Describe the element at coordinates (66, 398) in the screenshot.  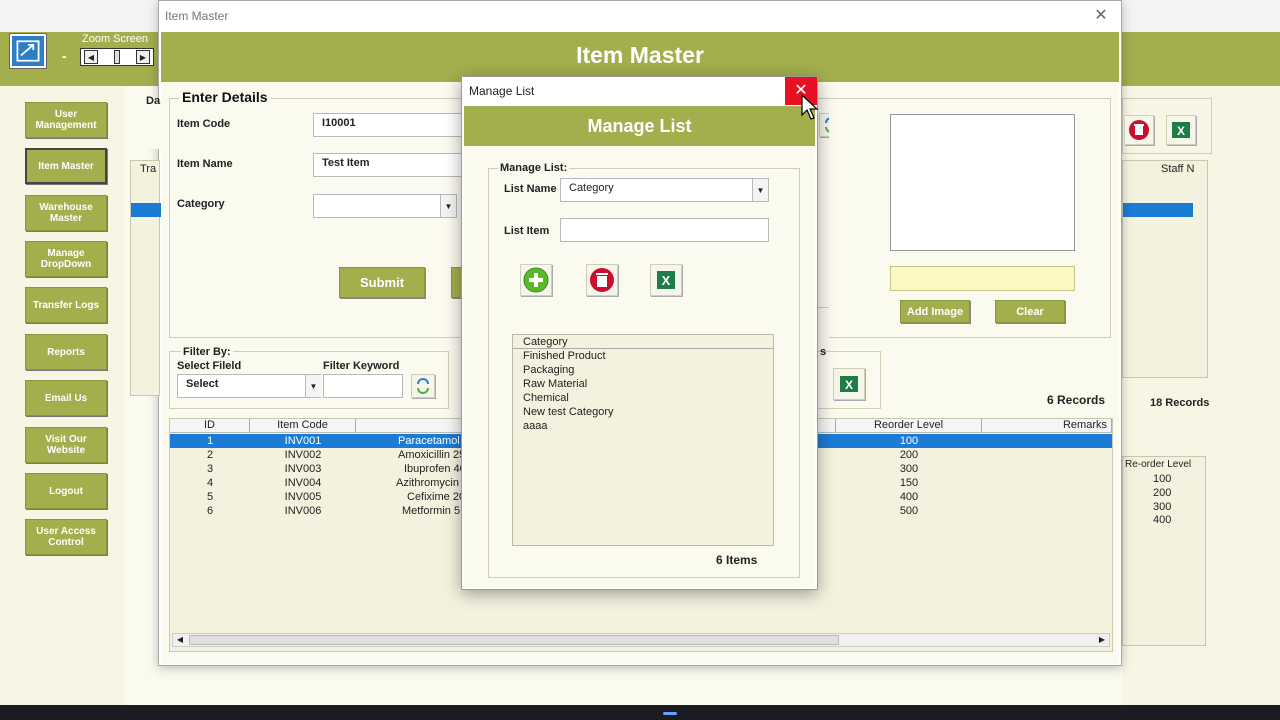
I see `sidebar-item-email-us: Email Us` at that location.